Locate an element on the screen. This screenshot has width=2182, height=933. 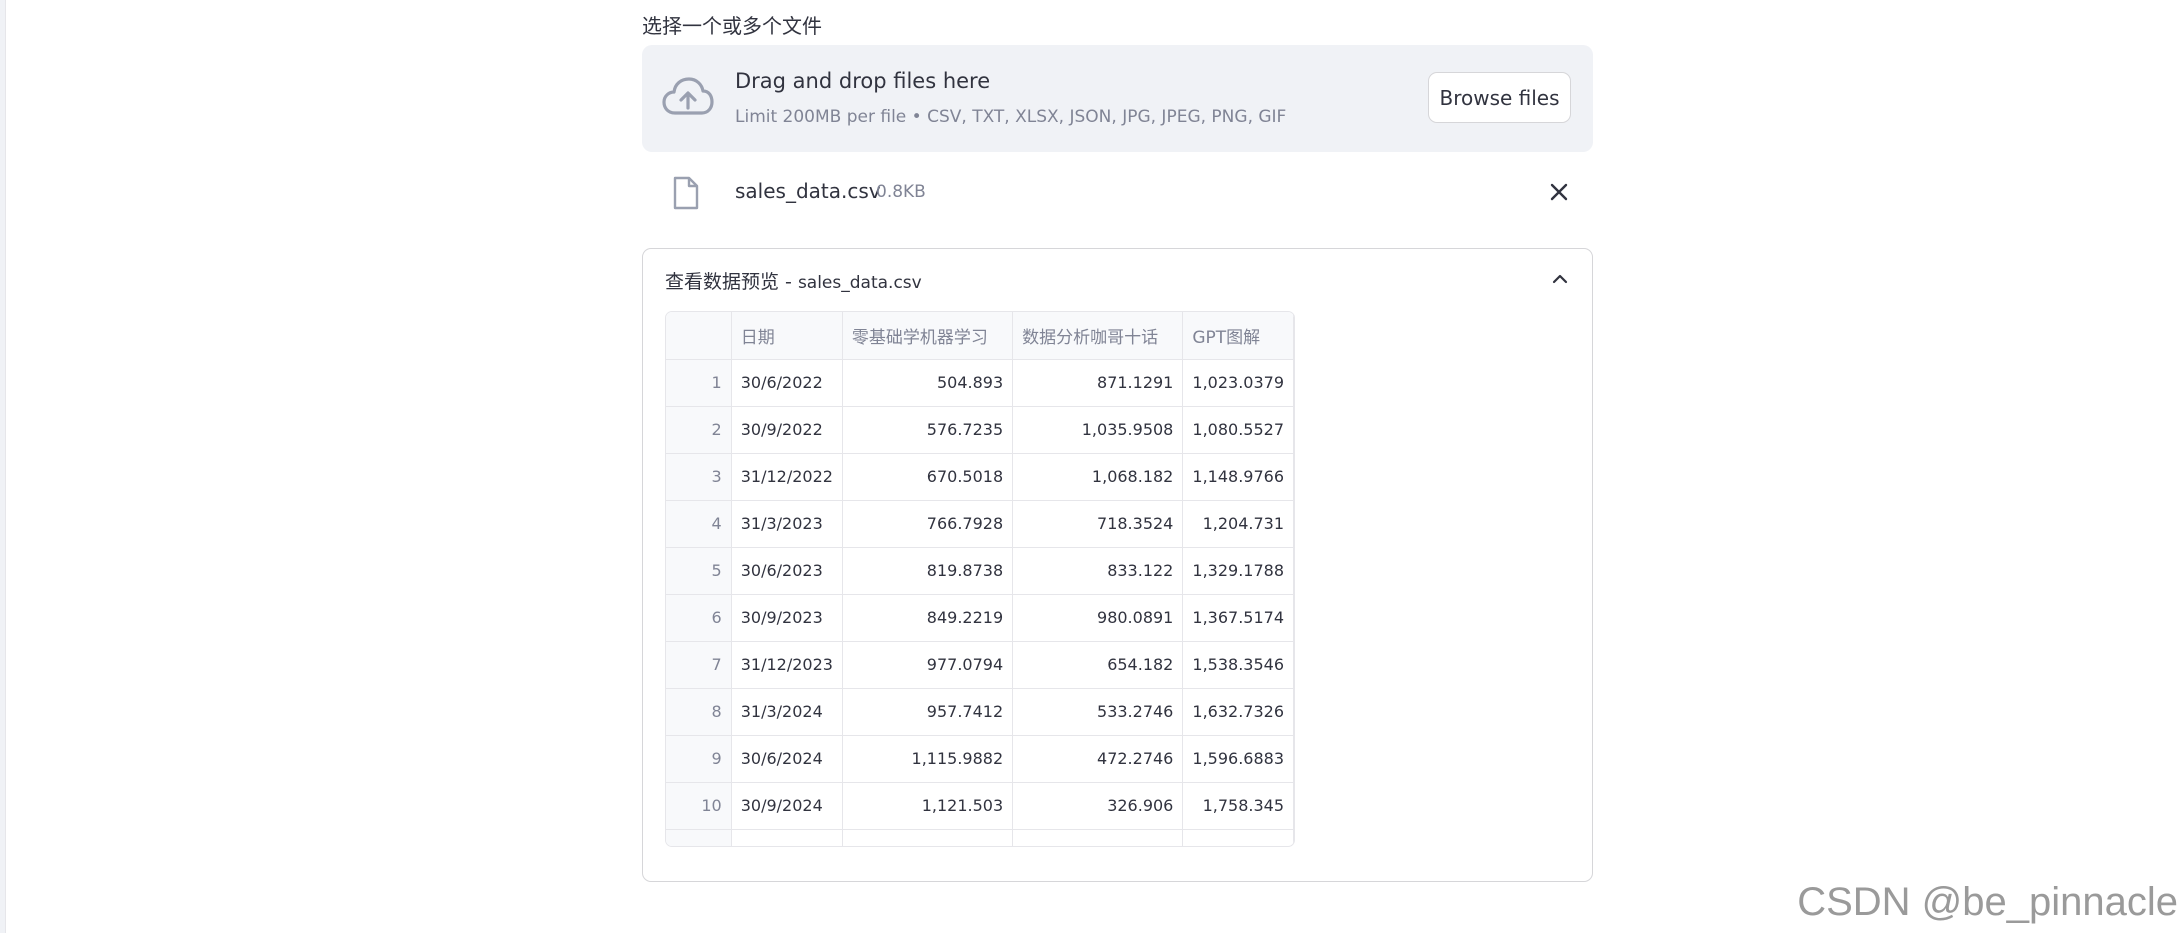
row-index: 8 is located at coordinates (699, 712).